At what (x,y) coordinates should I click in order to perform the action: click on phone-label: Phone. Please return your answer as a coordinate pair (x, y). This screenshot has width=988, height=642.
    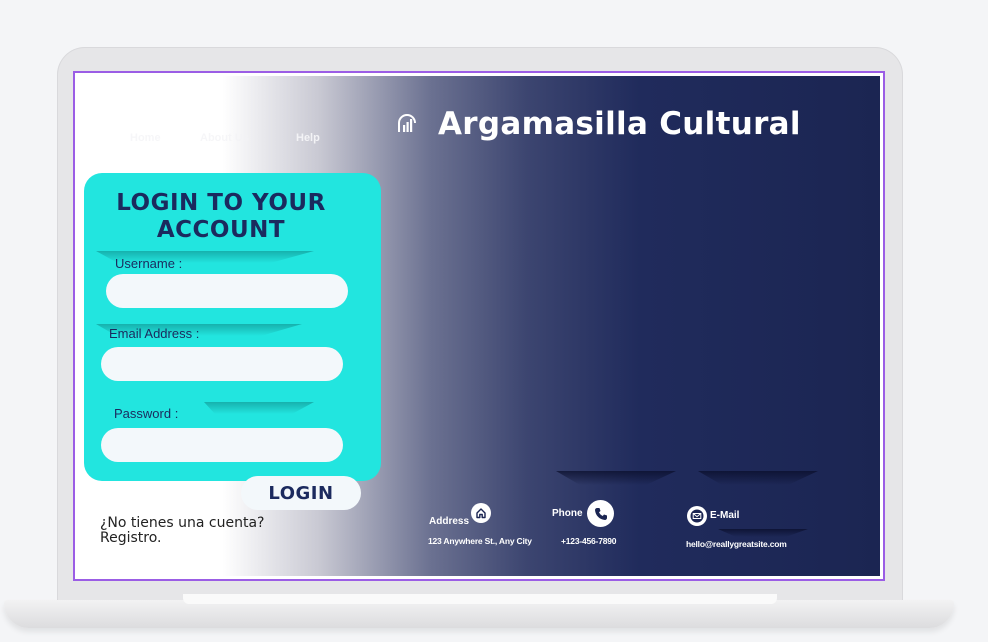
    Looking at the image, I should click on (567, 513).